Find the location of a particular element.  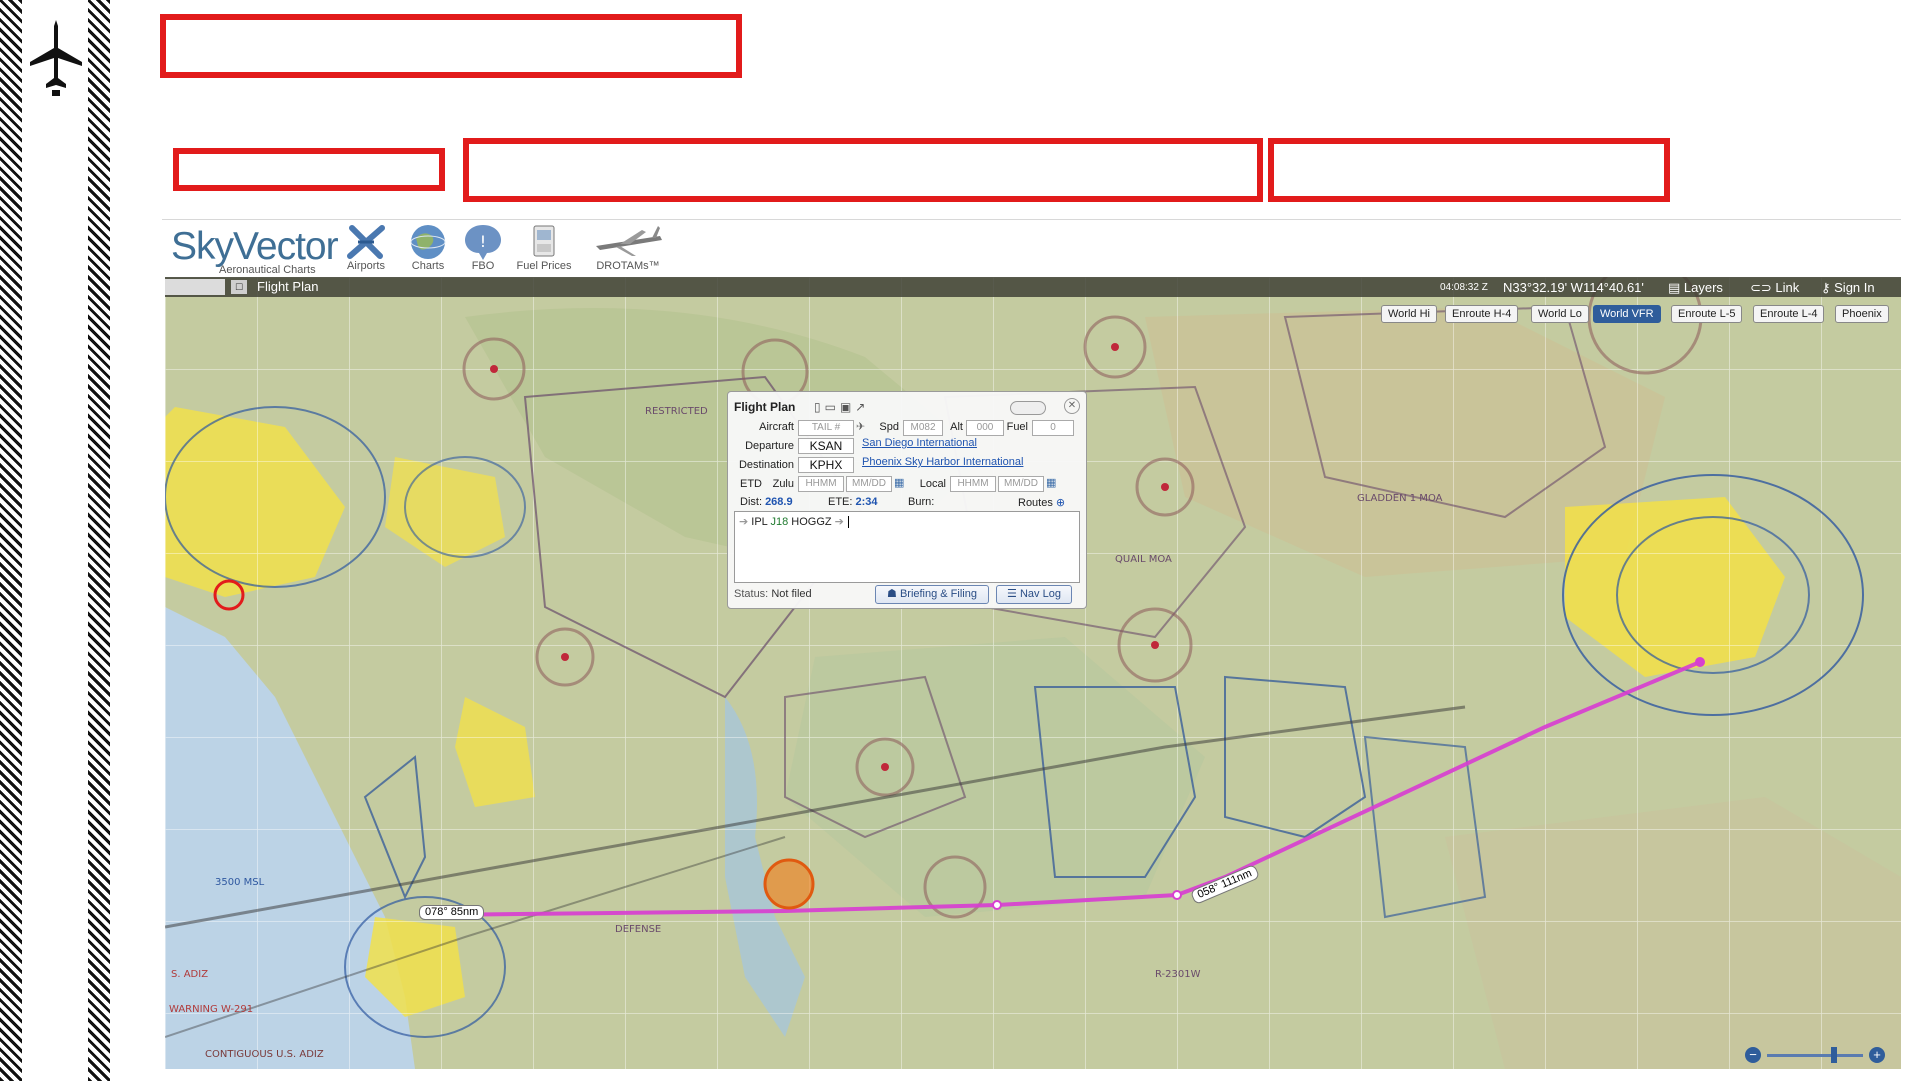

departure-input: KSAN is located at coordinates (826, 446).